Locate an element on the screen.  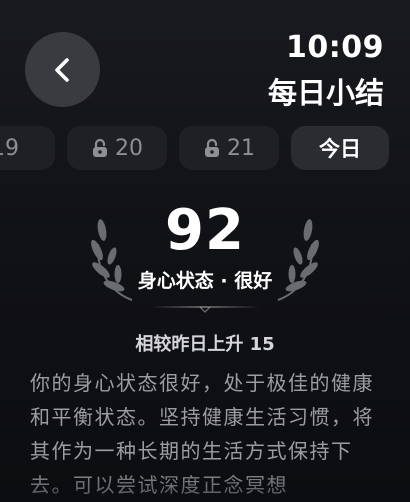
tab-day-20: 20 is located at coordinates (117, 148).